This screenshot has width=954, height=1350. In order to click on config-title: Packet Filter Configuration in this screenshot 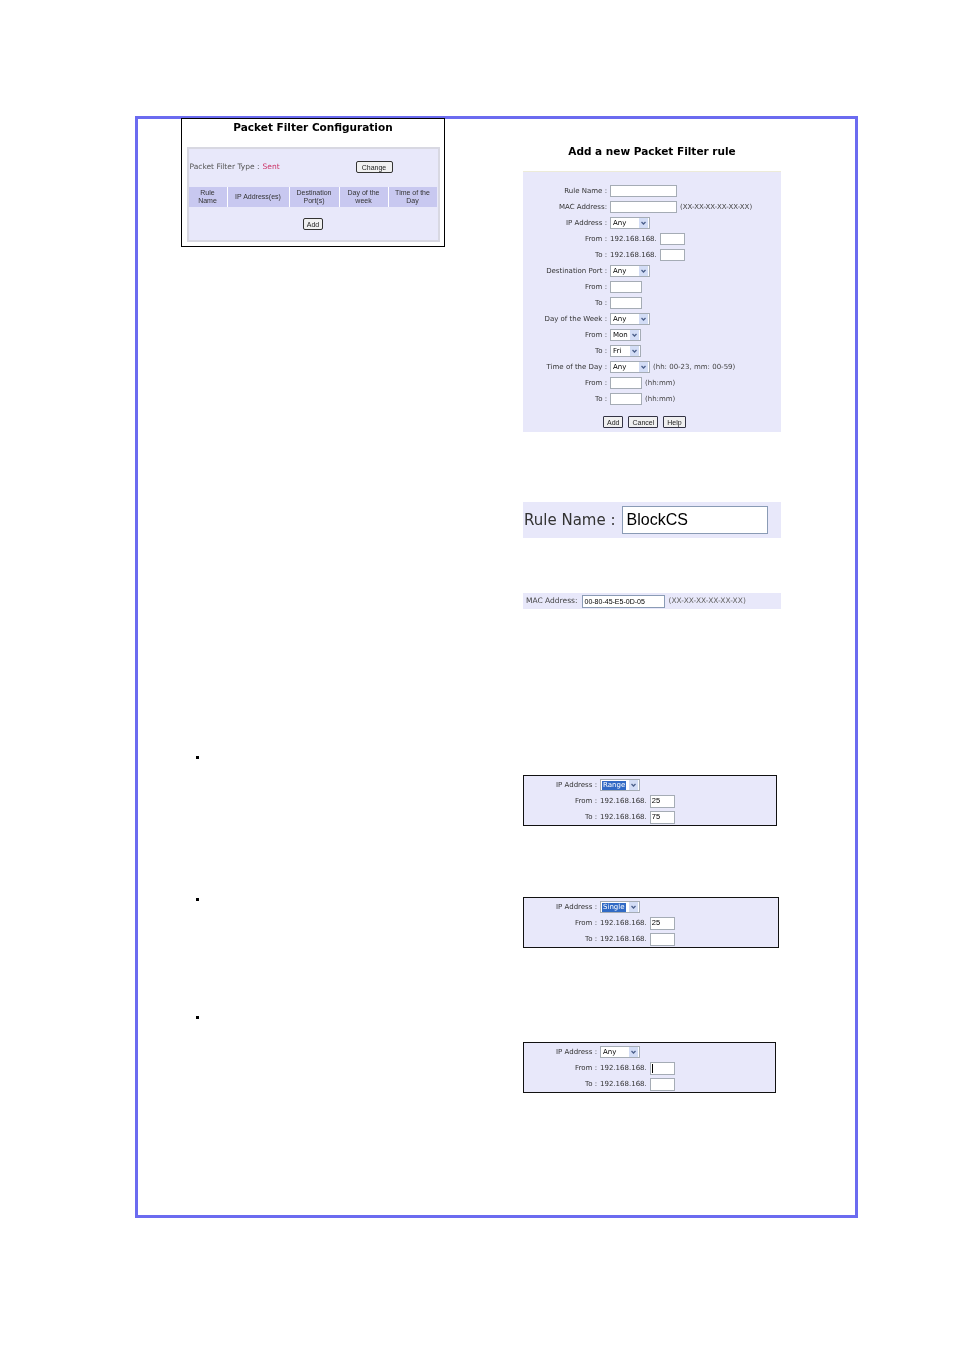, I will do `click(313, 127)`.